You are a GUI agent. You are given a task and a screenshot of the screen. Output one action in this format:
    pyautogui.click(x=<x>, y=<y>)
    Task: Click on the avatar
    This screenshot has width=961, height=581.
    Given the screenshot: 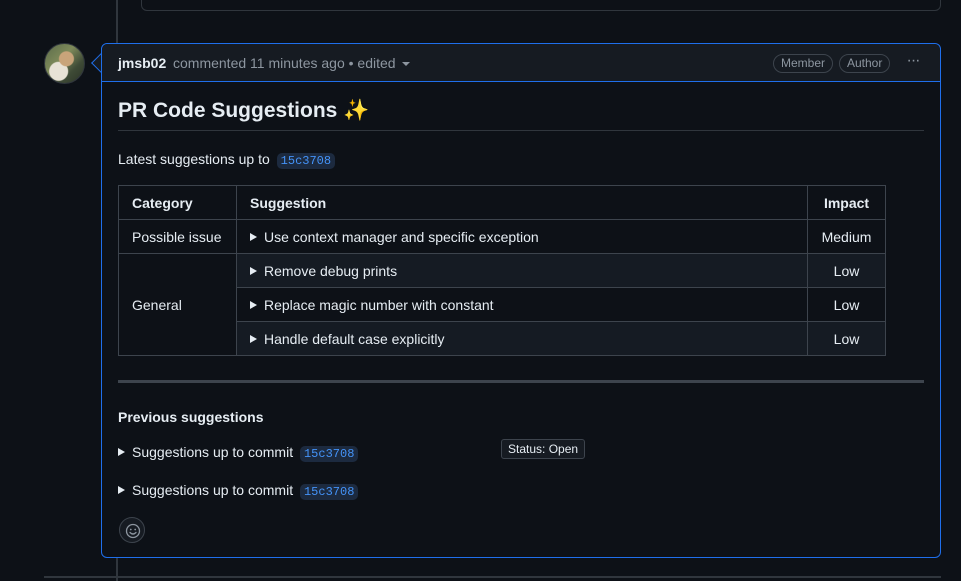 What is the action you would take?
    pyautogui.click(x=64, y=63)
    